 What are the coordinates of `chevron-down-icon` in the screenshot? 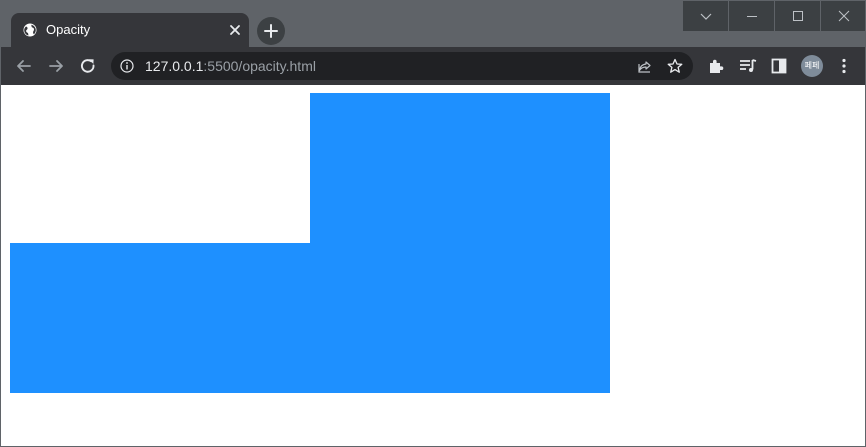 It's located at (706, 16).